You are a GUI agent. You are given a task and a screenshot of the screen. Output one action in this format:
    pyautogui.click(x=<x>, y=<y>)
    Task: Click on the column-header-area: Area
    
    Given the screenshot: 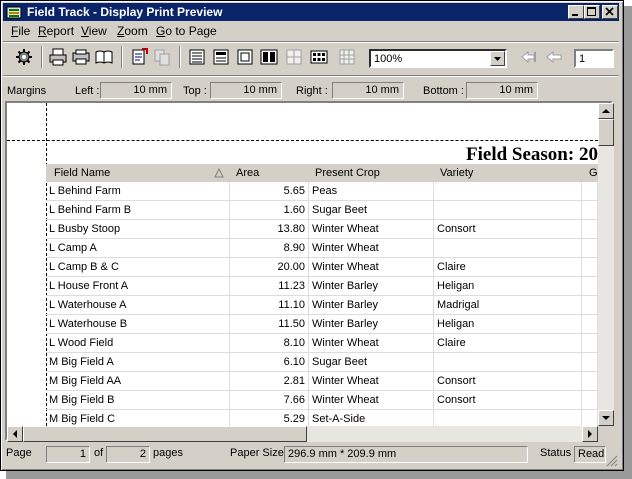 What is the action you would take?
    pyautogui.click(x=247, y=173)
    